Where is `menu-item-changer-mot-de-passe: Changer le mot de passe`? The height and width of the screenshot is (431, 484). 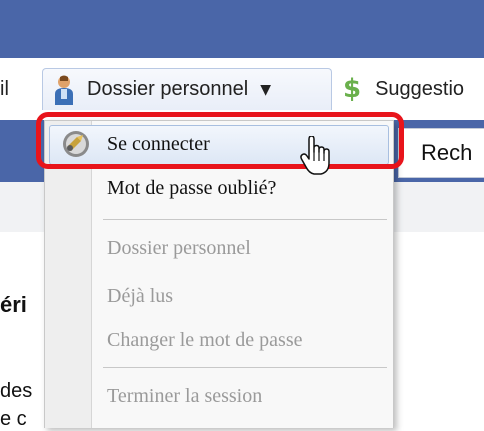
menu-item-changer-mot-de-passe: Changer le mot de passe is located at coordinates (205, 340).